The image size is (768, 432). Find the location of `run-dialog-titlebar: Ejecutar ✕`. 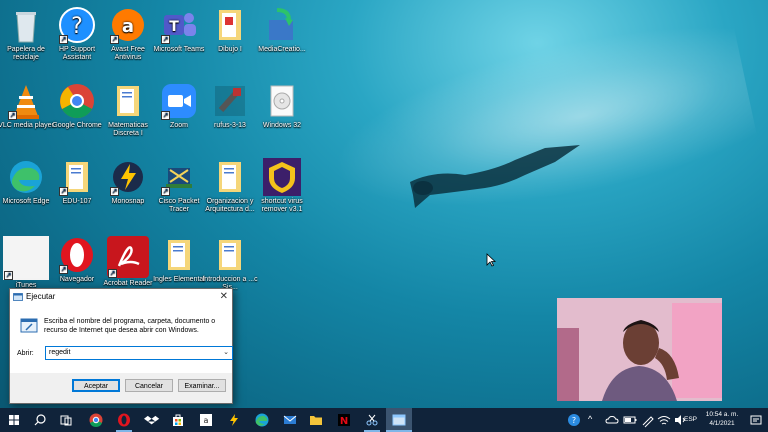

run-dialog-titlebar: Ejecutar ✕ is located at coordinates (121, 297).